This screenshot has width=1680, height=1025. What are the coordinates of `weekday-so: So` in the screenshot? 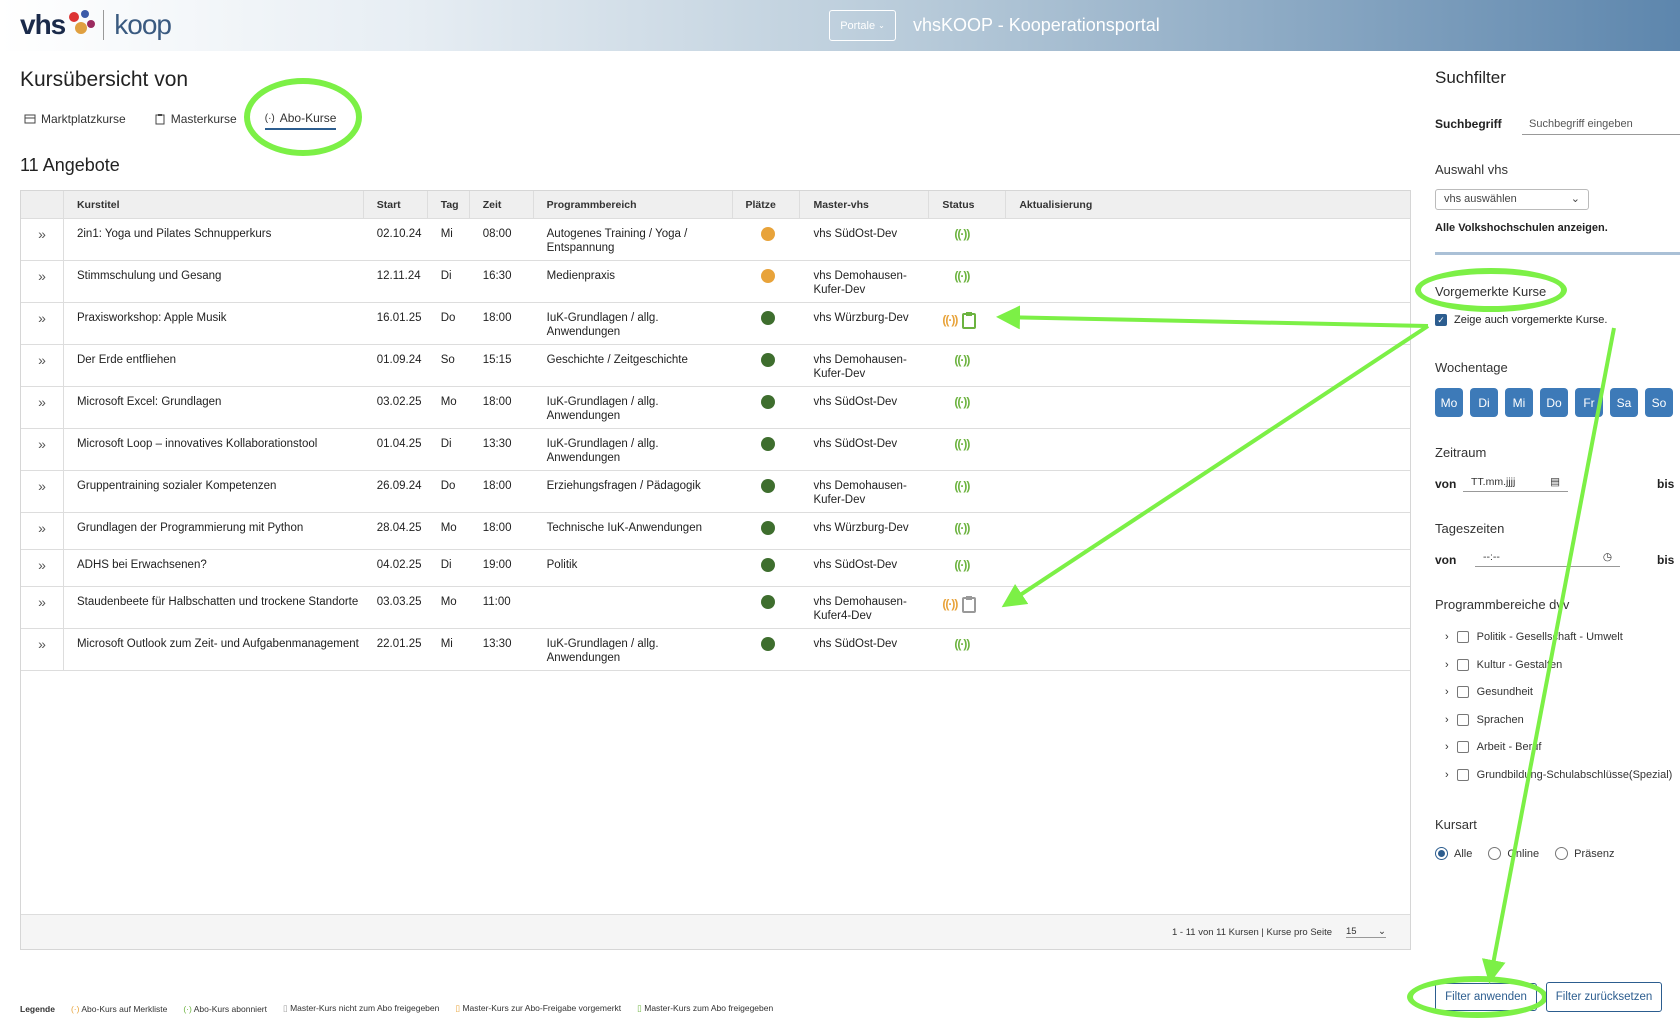 It's located at (1659, 402).